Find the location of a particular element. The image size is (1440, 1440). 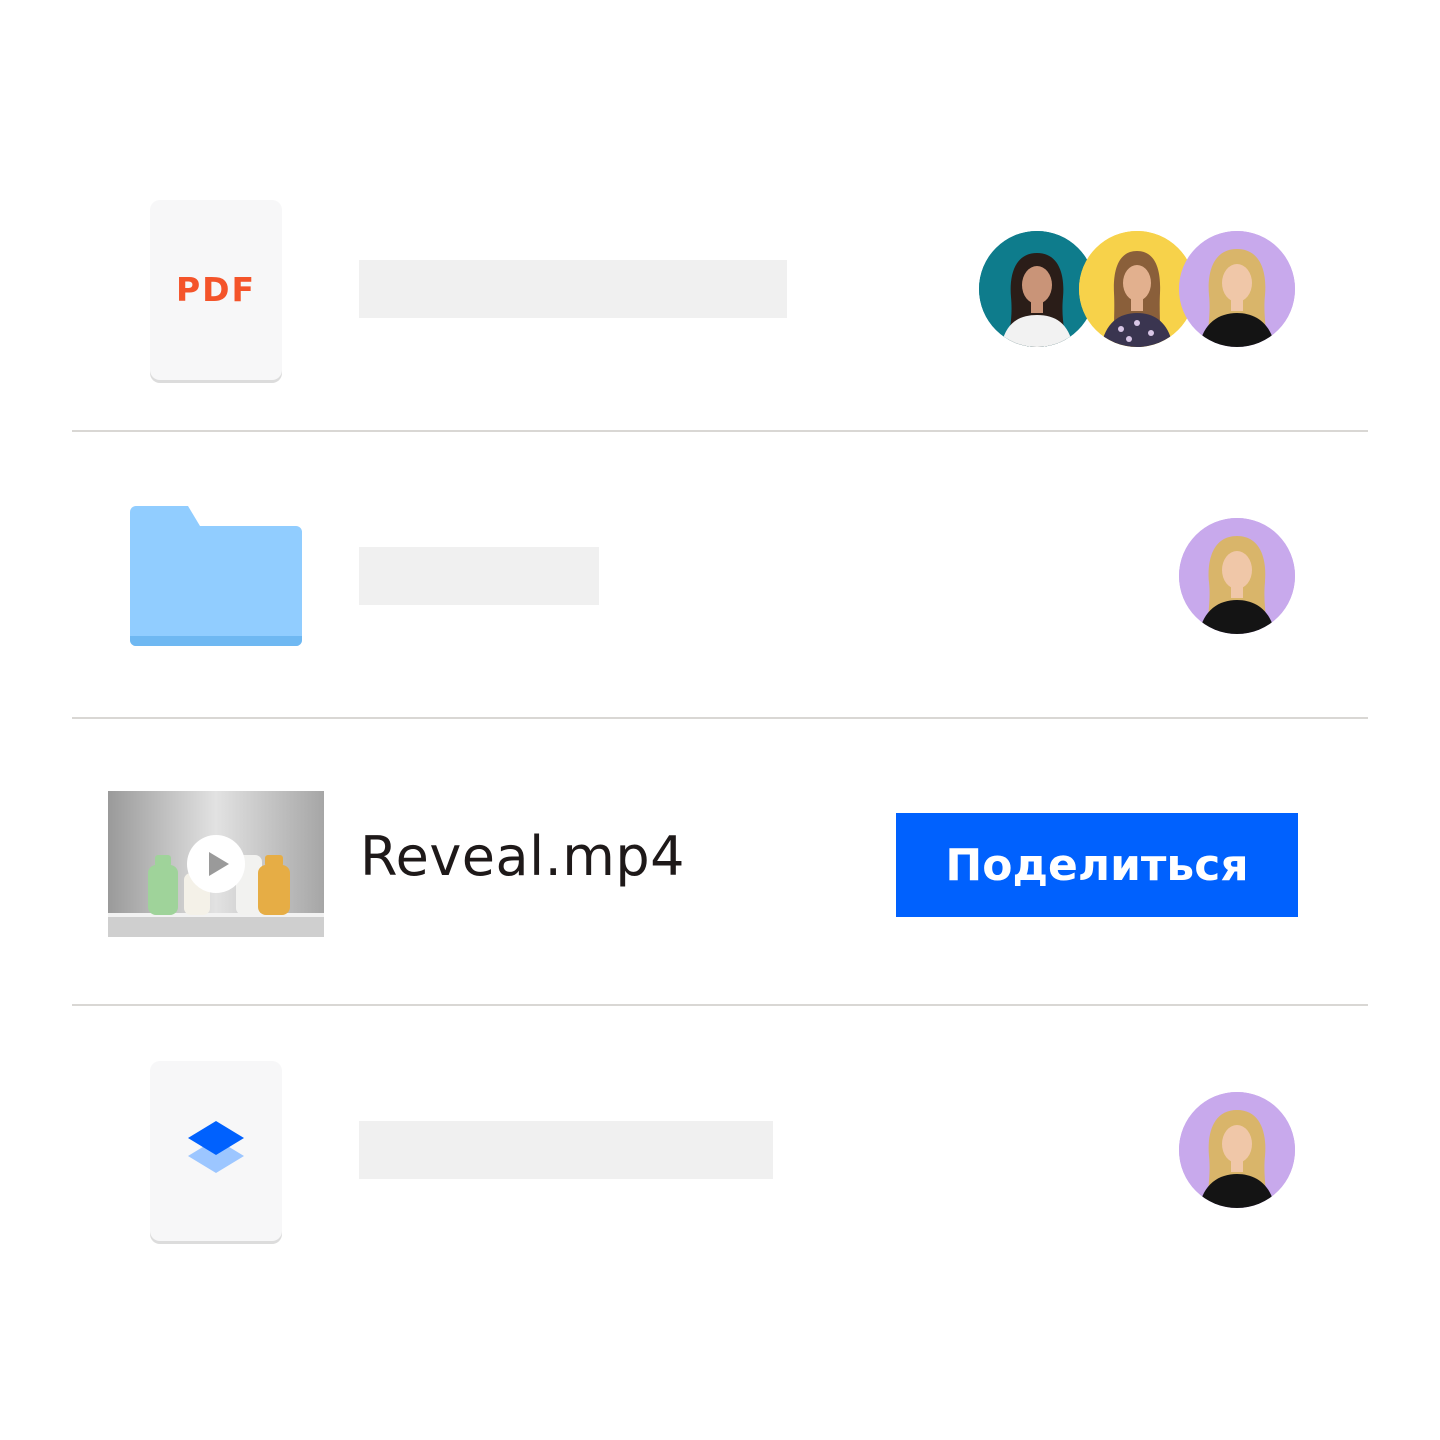

pdf-file-icon: PDF is located at coordinates (216, 290).